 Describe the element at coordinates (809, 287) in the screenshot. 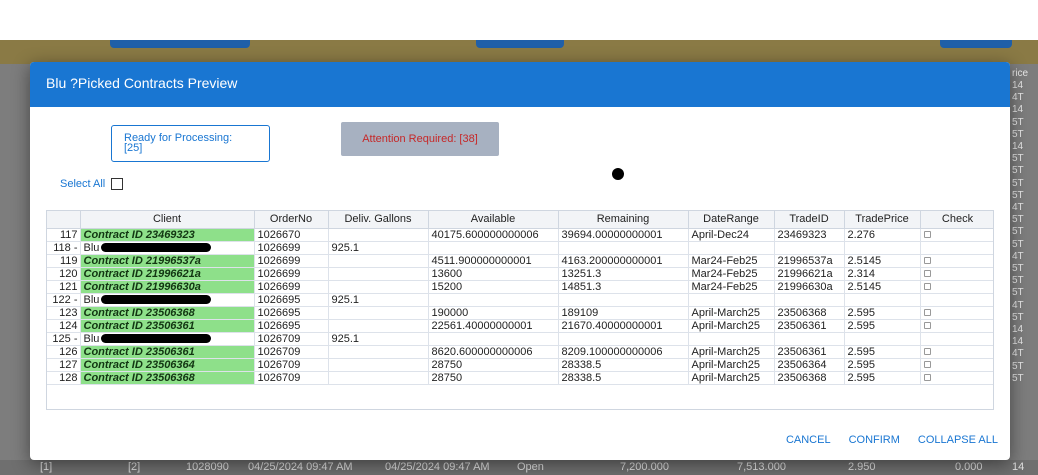

I see `cell-trade: 21996630a` at that location.